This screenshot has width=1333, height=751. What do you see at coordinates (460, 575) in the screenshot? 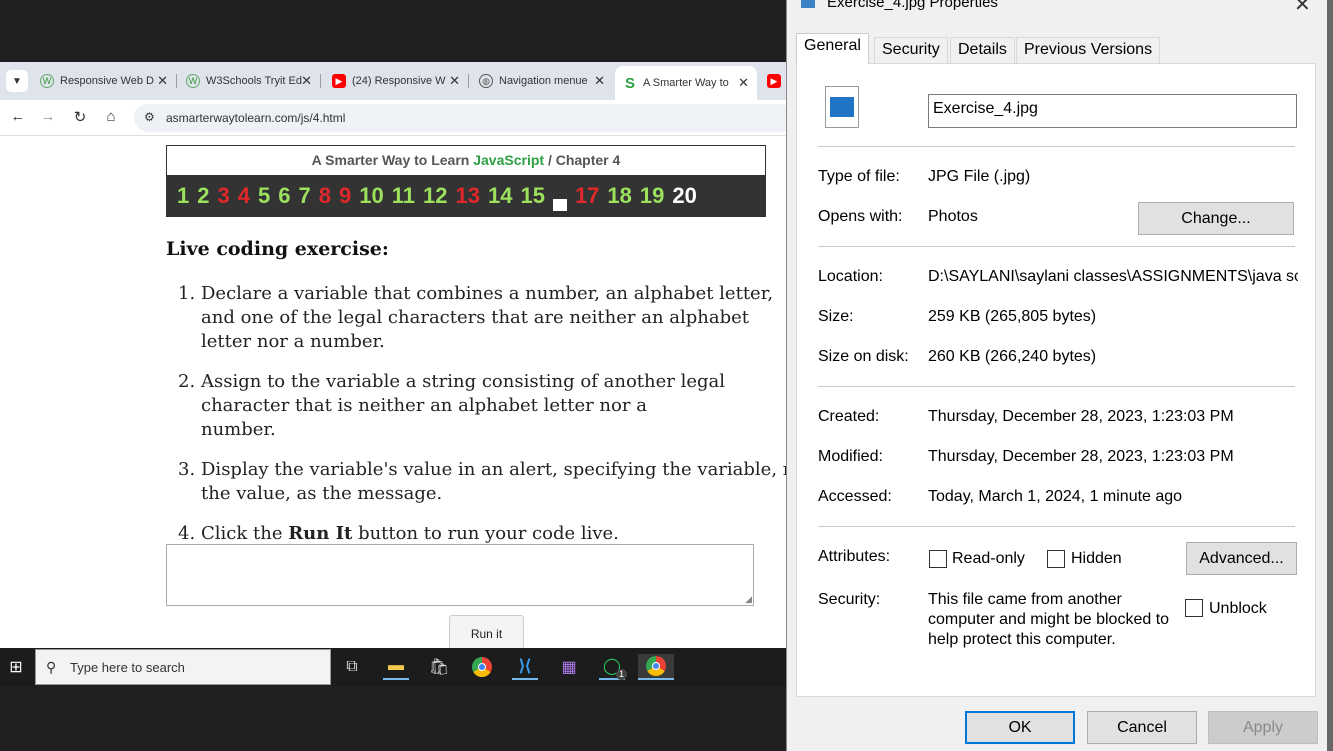
I see `code-textarea: ◢` at bounding box center [460, 575].